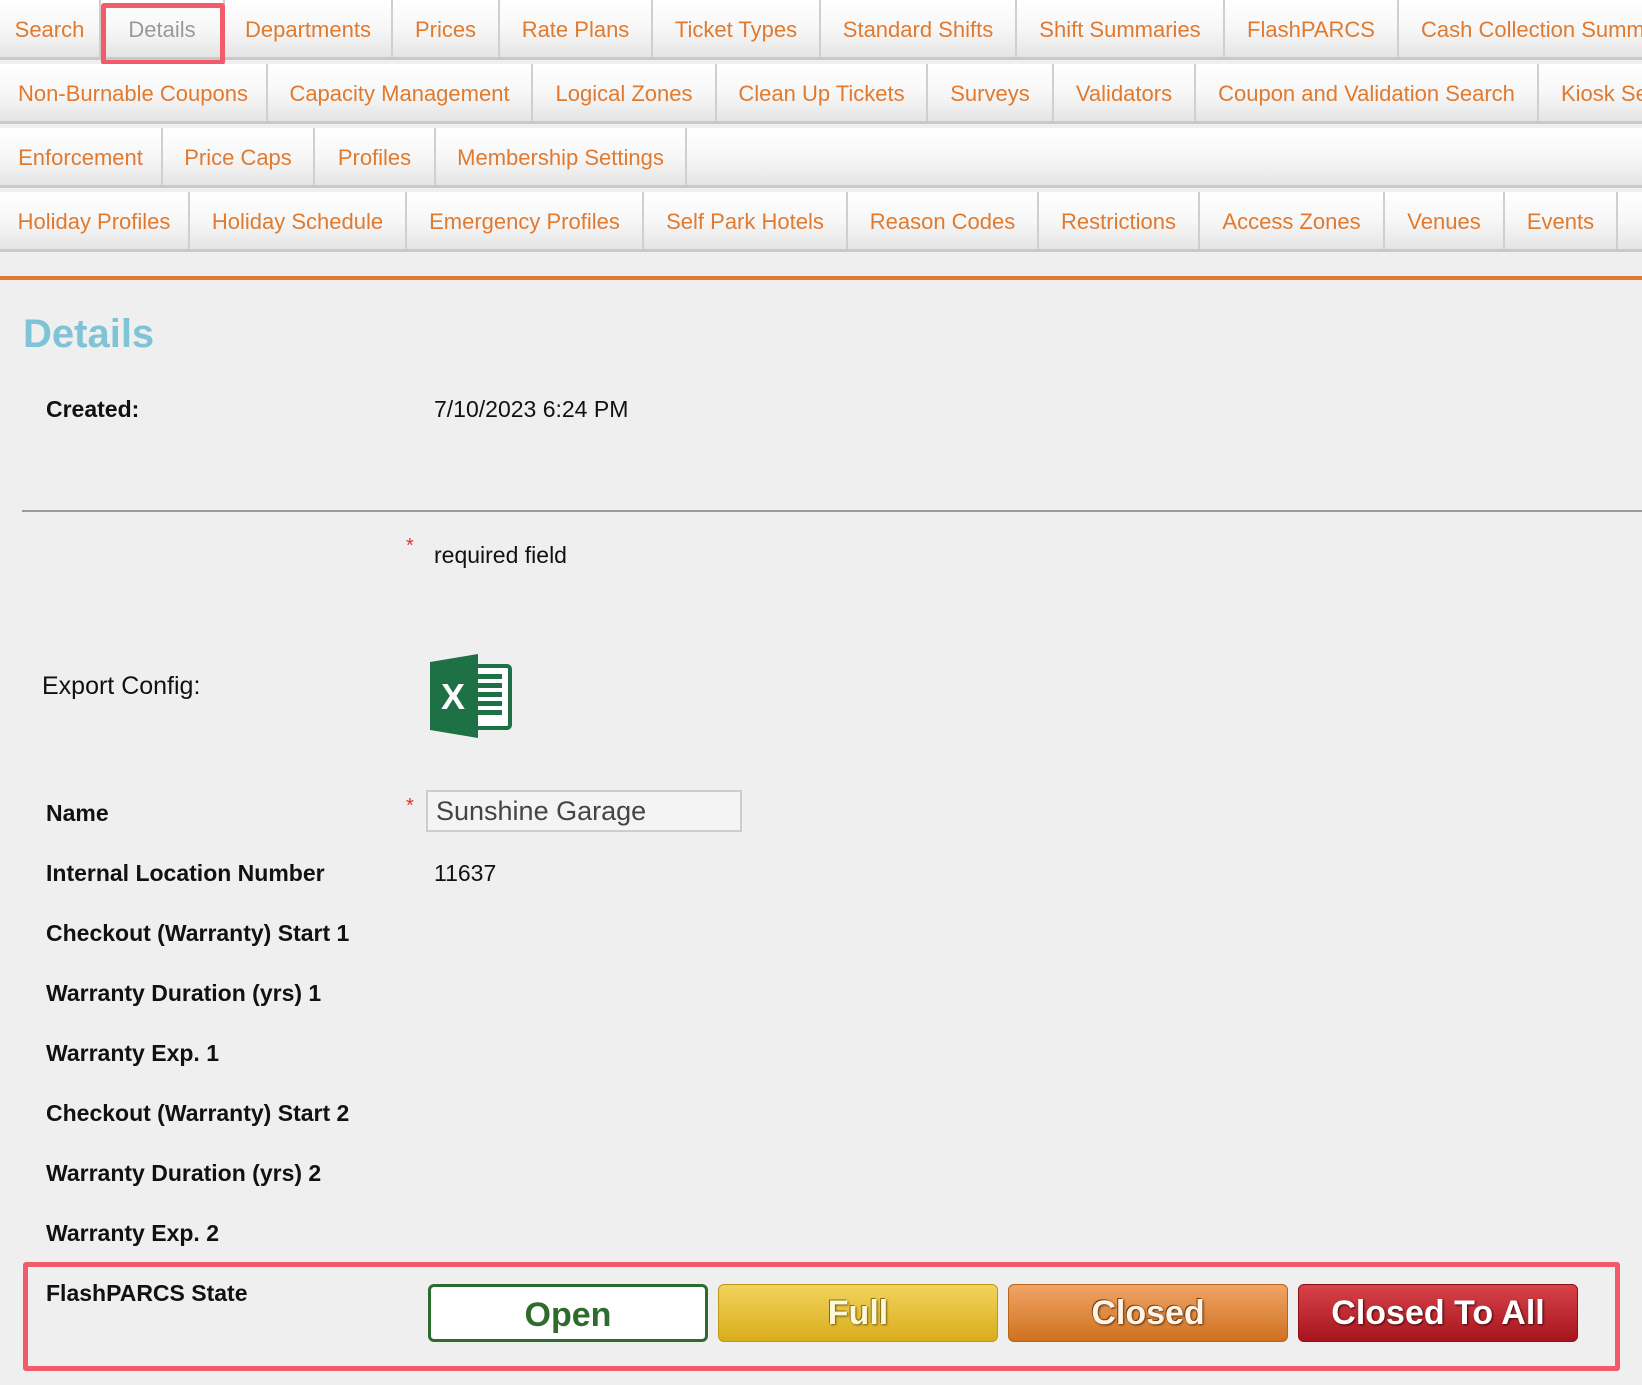 The height and width of the screenshot is (1385, 1642). Describe the element at coordinates (584, 811) in the screenshot. I see `name-input` at that location.